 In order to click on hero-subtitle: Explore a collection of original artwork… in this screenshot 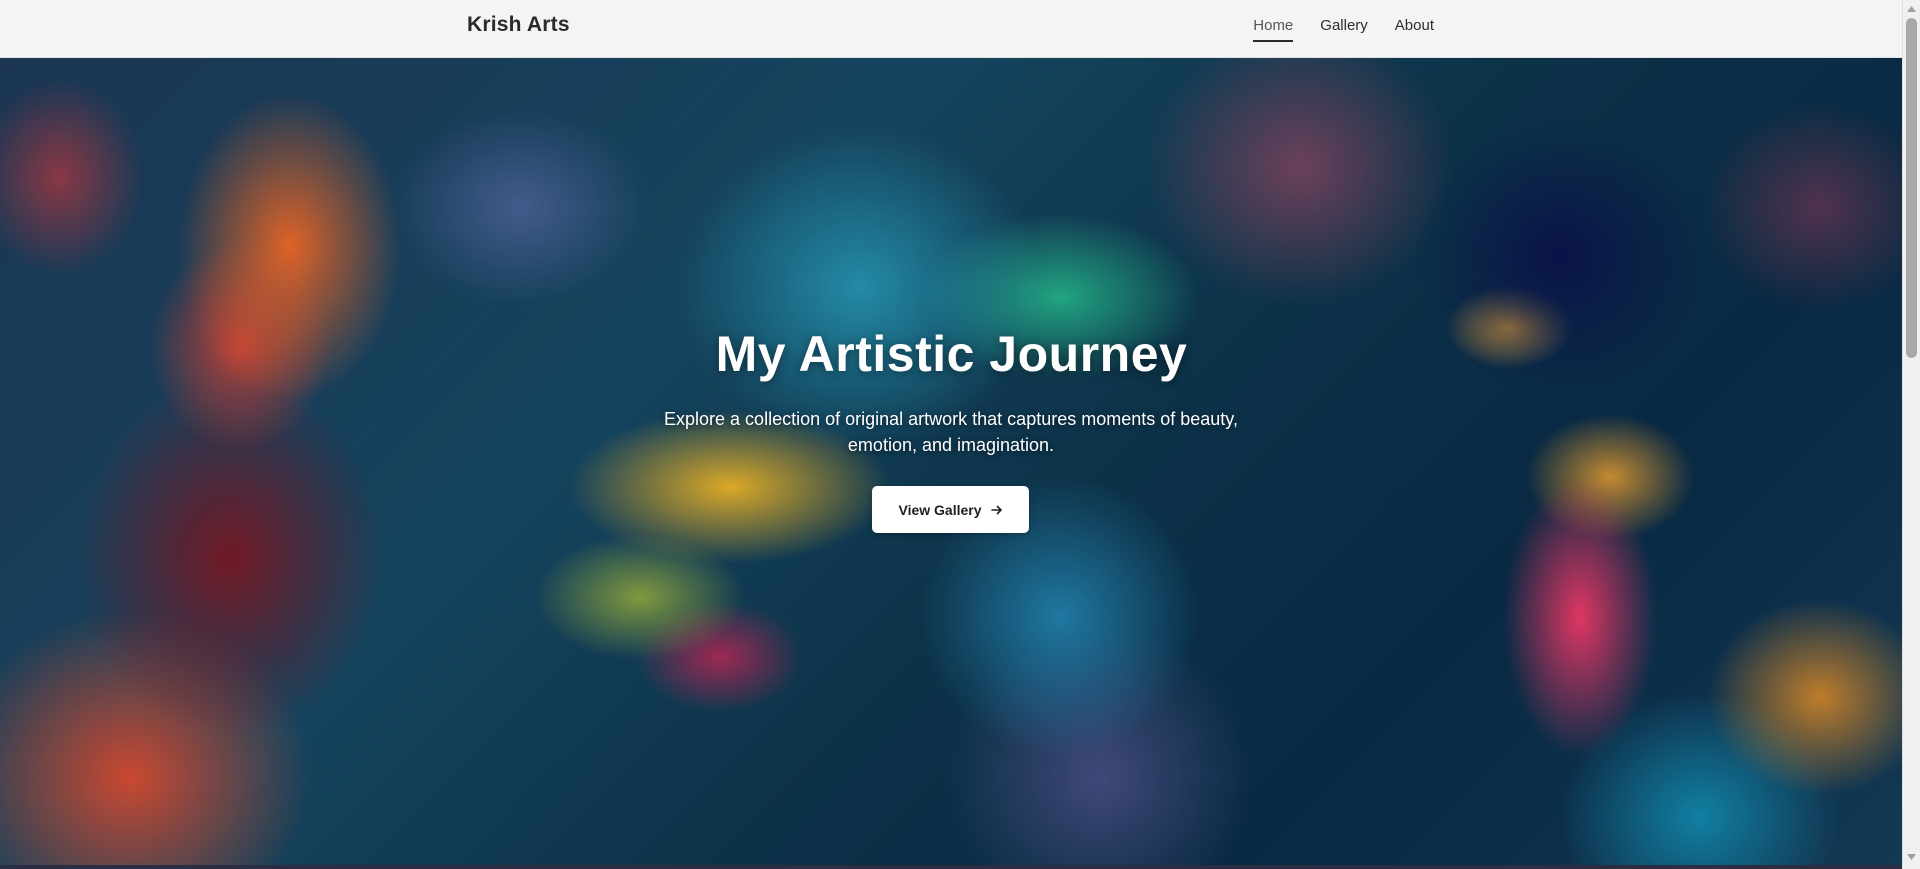, I will do `click(951, 432)`.